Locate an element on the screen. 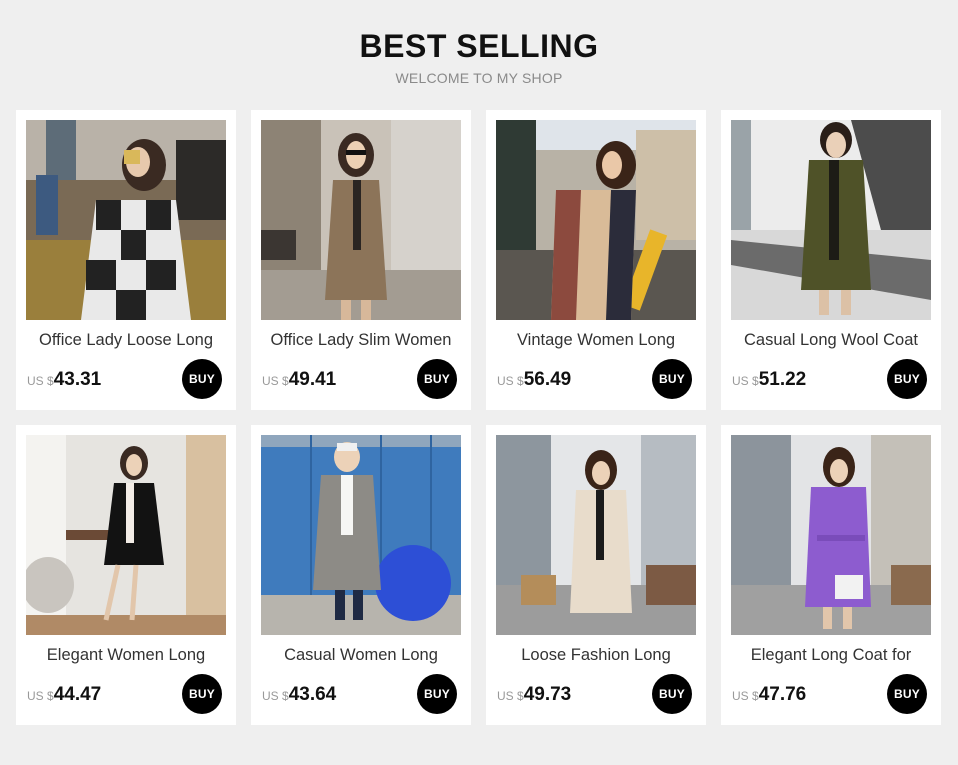 The width and height of the screenshot is (958, 765). product-price: US $56.49 is located at coordinates (534, 380).